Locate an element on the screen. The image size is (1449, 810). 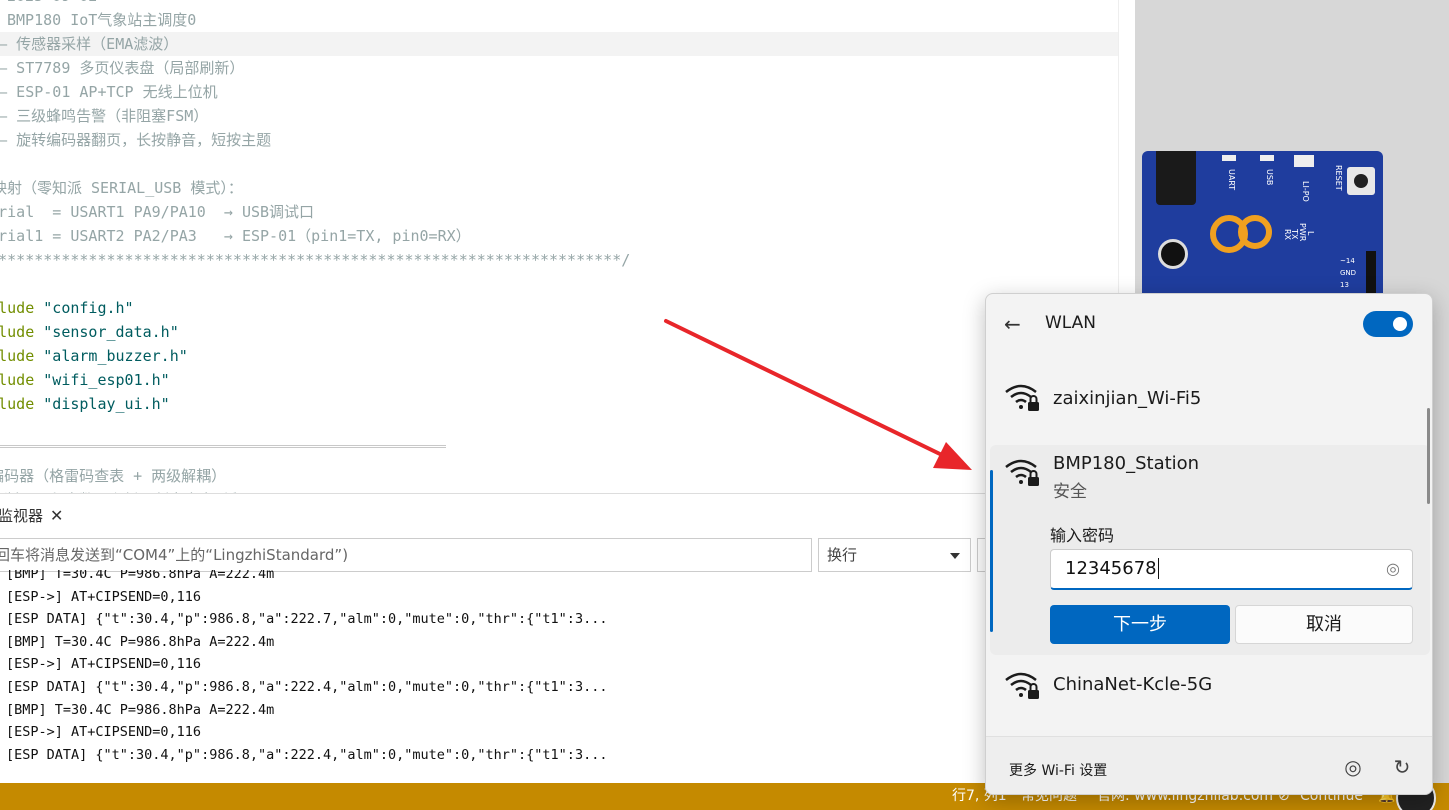
line-ending-select: 换行 is located at coordinates (894, 555).